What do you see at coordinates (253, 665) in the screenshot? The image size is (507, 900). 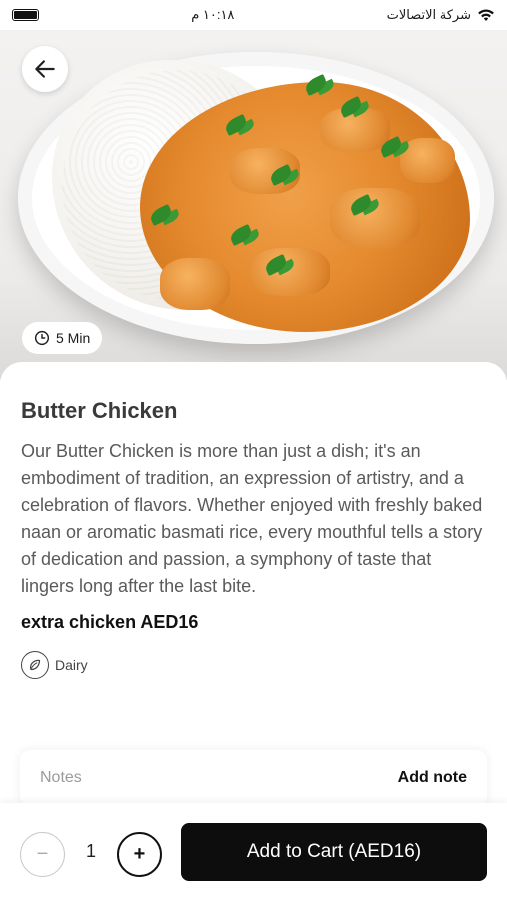 I see `allergen-dairy: Dairy` at bounding box center [253, 665].